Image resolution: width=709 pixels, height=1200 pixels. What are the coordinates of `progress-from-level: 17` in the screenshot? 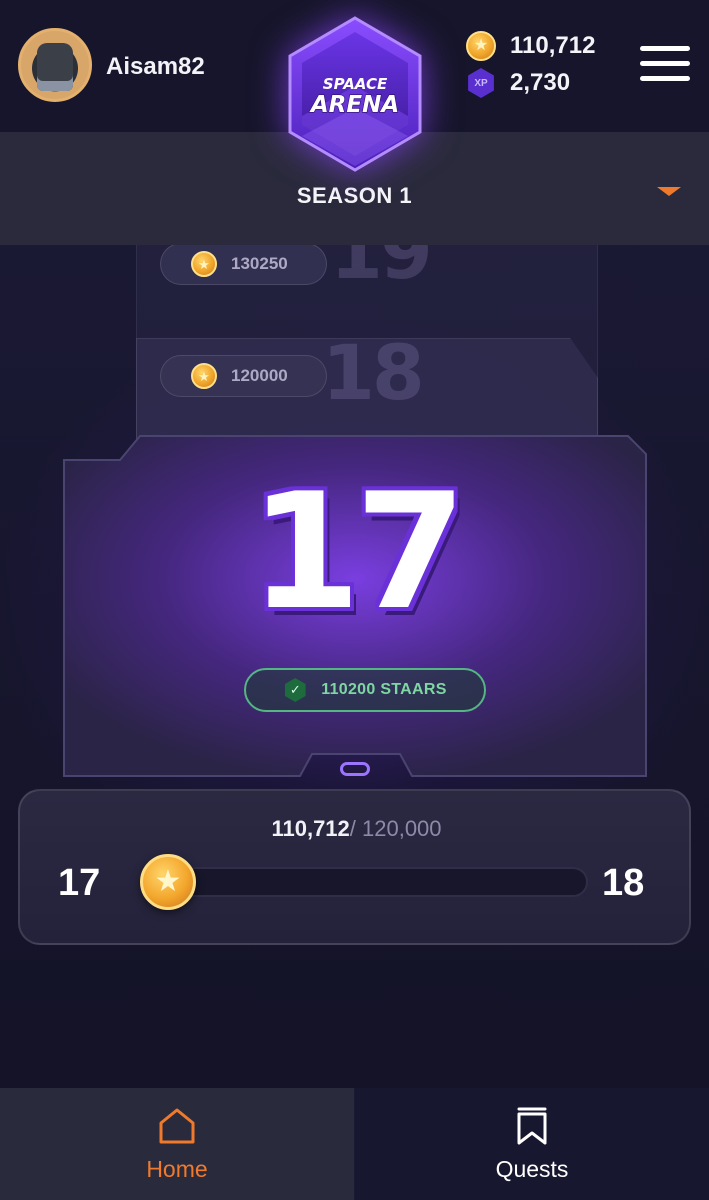 It's located at (79, 883).